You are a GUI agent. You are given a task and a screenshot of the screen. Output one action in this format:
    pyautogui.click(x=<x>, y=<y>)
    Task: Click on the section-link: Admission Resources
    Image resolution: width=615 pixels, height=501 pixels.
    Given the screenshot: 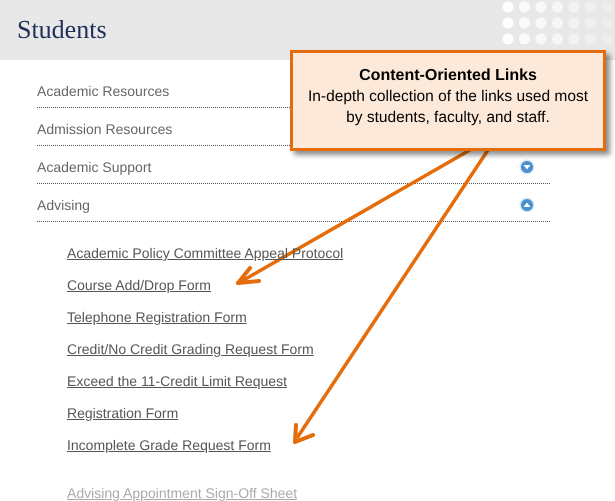 What is the action you would take?
    pyautogui.click(x=104, y=128)
    